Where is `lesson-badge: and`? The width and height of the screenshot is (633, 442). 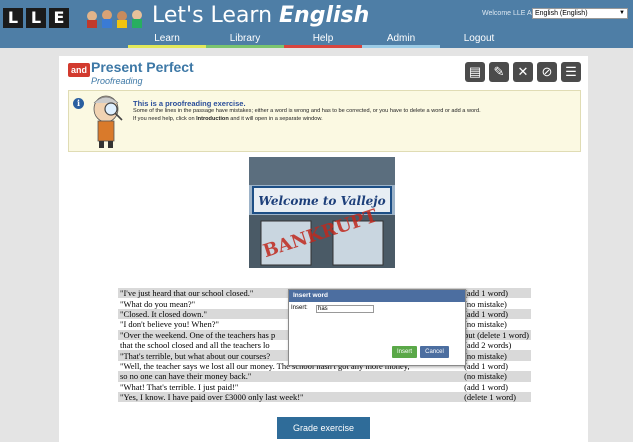 lesson-badge: and is located at coordinates (79, 70).